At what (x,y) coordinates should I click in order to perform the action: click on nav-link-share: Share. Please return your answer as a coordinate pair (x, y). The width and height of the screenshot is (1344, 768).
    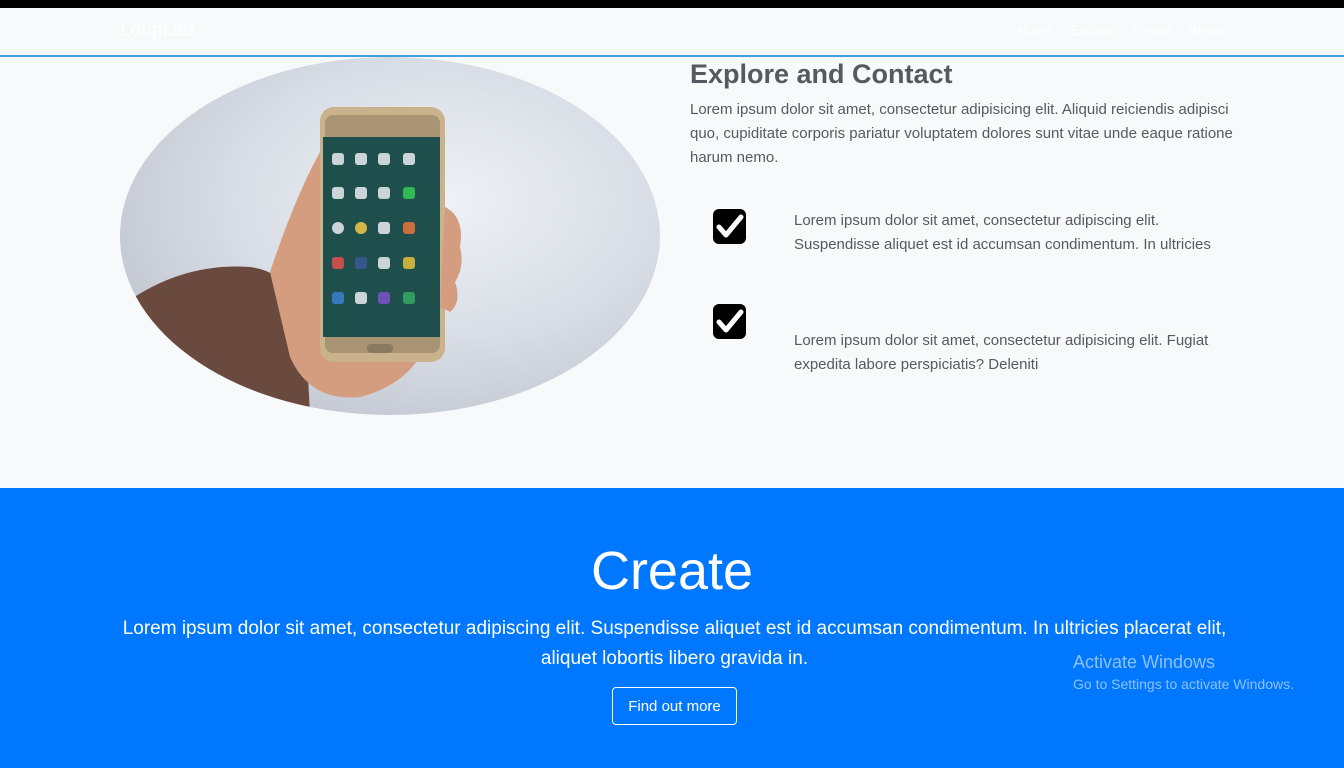
    Looking at the image, I should click on (1206, 30).